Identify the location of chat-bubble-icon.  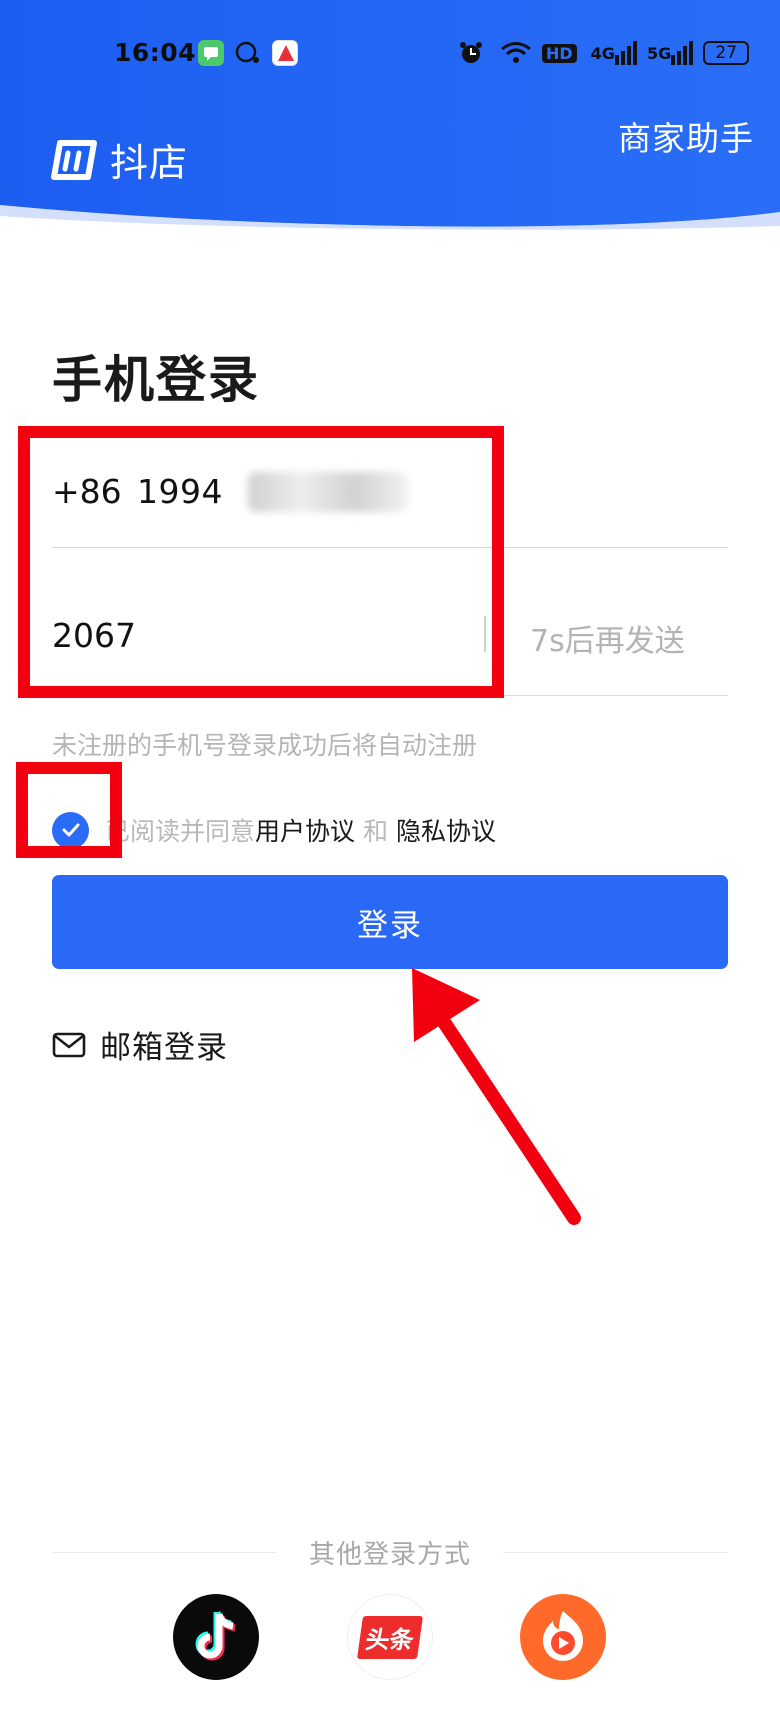
(247, 53).